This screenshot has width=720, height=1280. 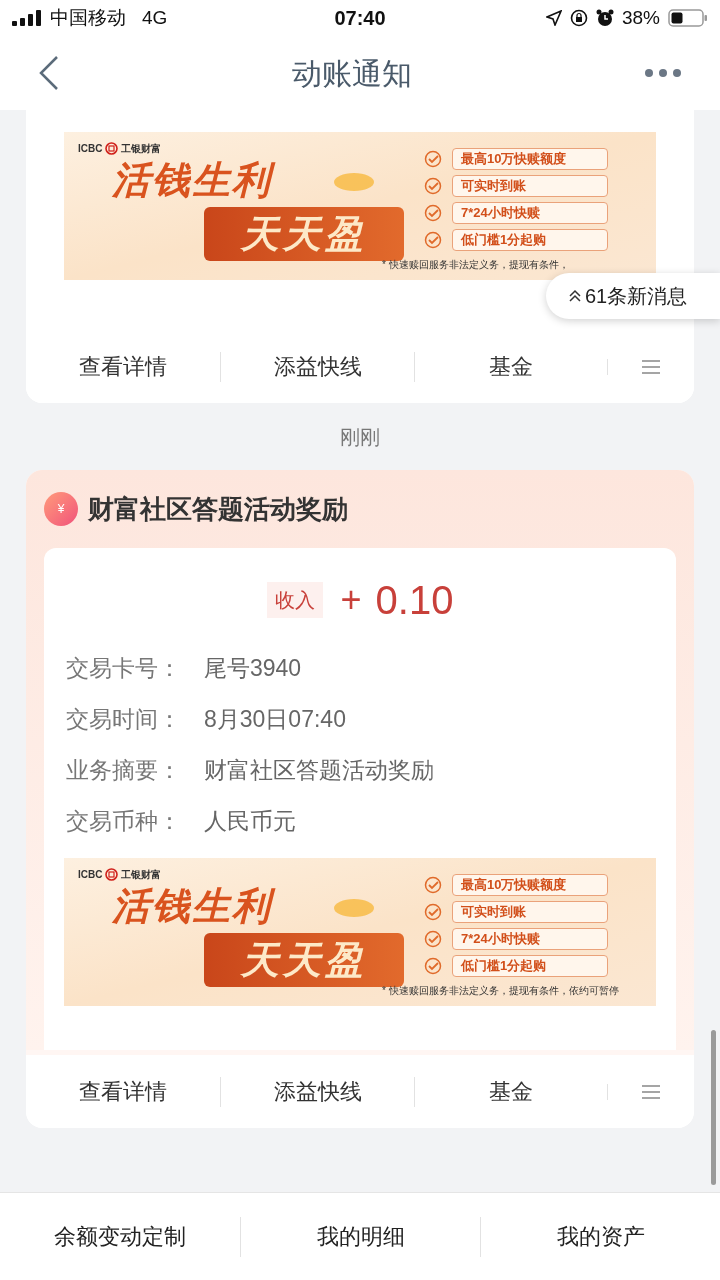 What do you see at coordinates (124, 771) in the screenshot?
I see `field-label: 业务摘要：` at bounding box center [124, 771].